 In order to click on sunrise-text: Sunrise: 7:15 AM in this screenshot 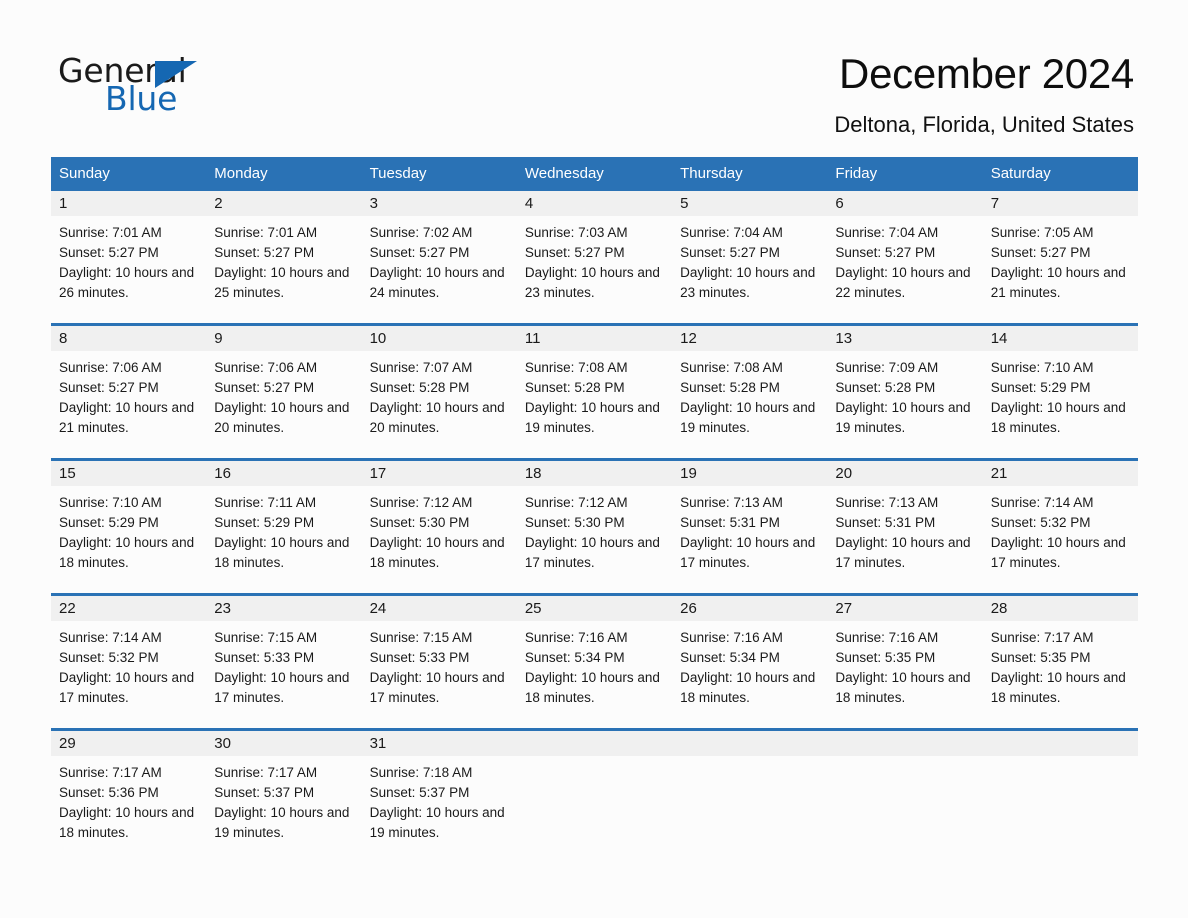, I will do `click(266, 637)`.